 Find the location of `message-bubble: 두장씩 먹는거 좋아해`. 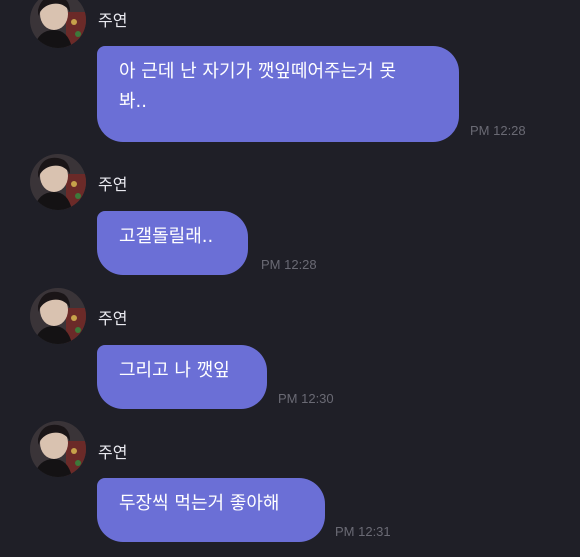

message-bubble: 두장씩 먹는거 좋아해 is located at coordinates (211, 510).